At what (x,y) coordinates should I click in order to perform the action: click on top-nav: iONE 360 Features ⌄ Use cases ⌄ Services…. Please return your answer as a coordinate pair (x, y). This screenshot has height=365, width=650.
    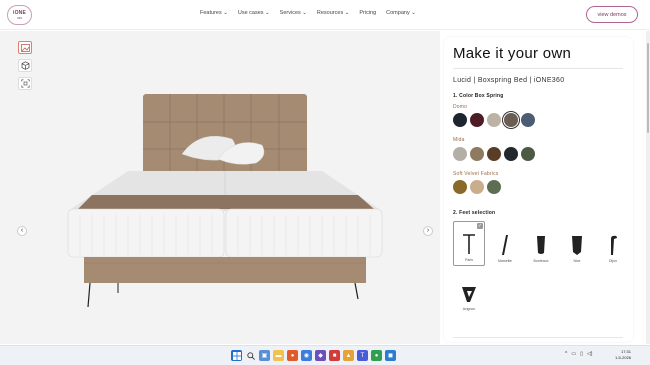
    Looking at the image, I should click on (325, 15).